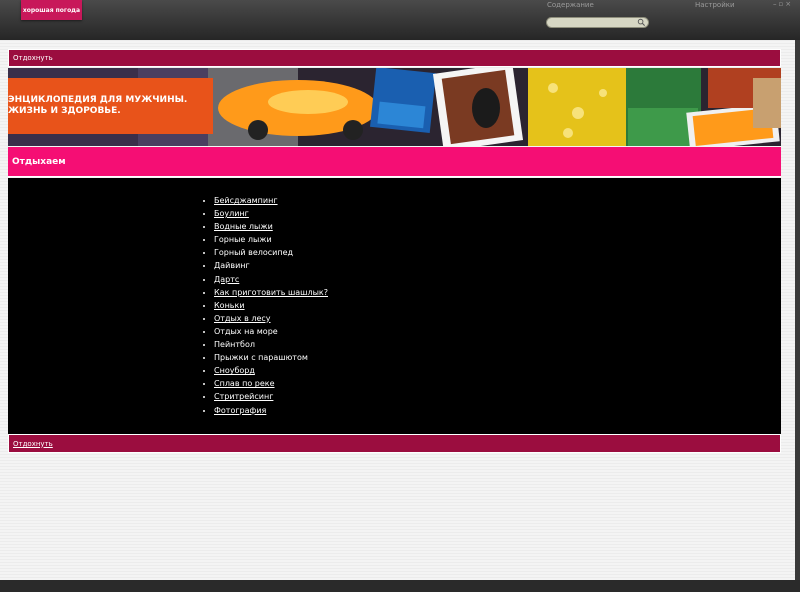 The width and height of the screenshot is (800, 592). What do you see at coordinates (33, 444) in the screenshot?
I see `footer-link: Отдохнуть` at bounding box center [33, 444].